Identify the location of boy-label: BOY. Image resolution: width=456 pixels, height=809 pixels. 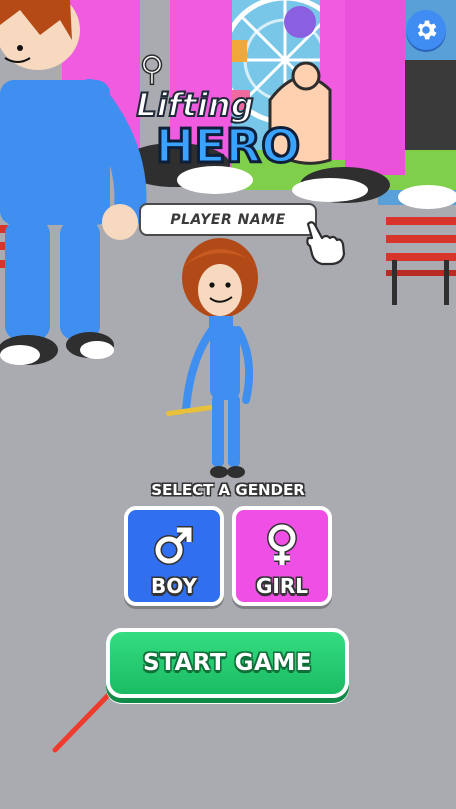
(173, 586).